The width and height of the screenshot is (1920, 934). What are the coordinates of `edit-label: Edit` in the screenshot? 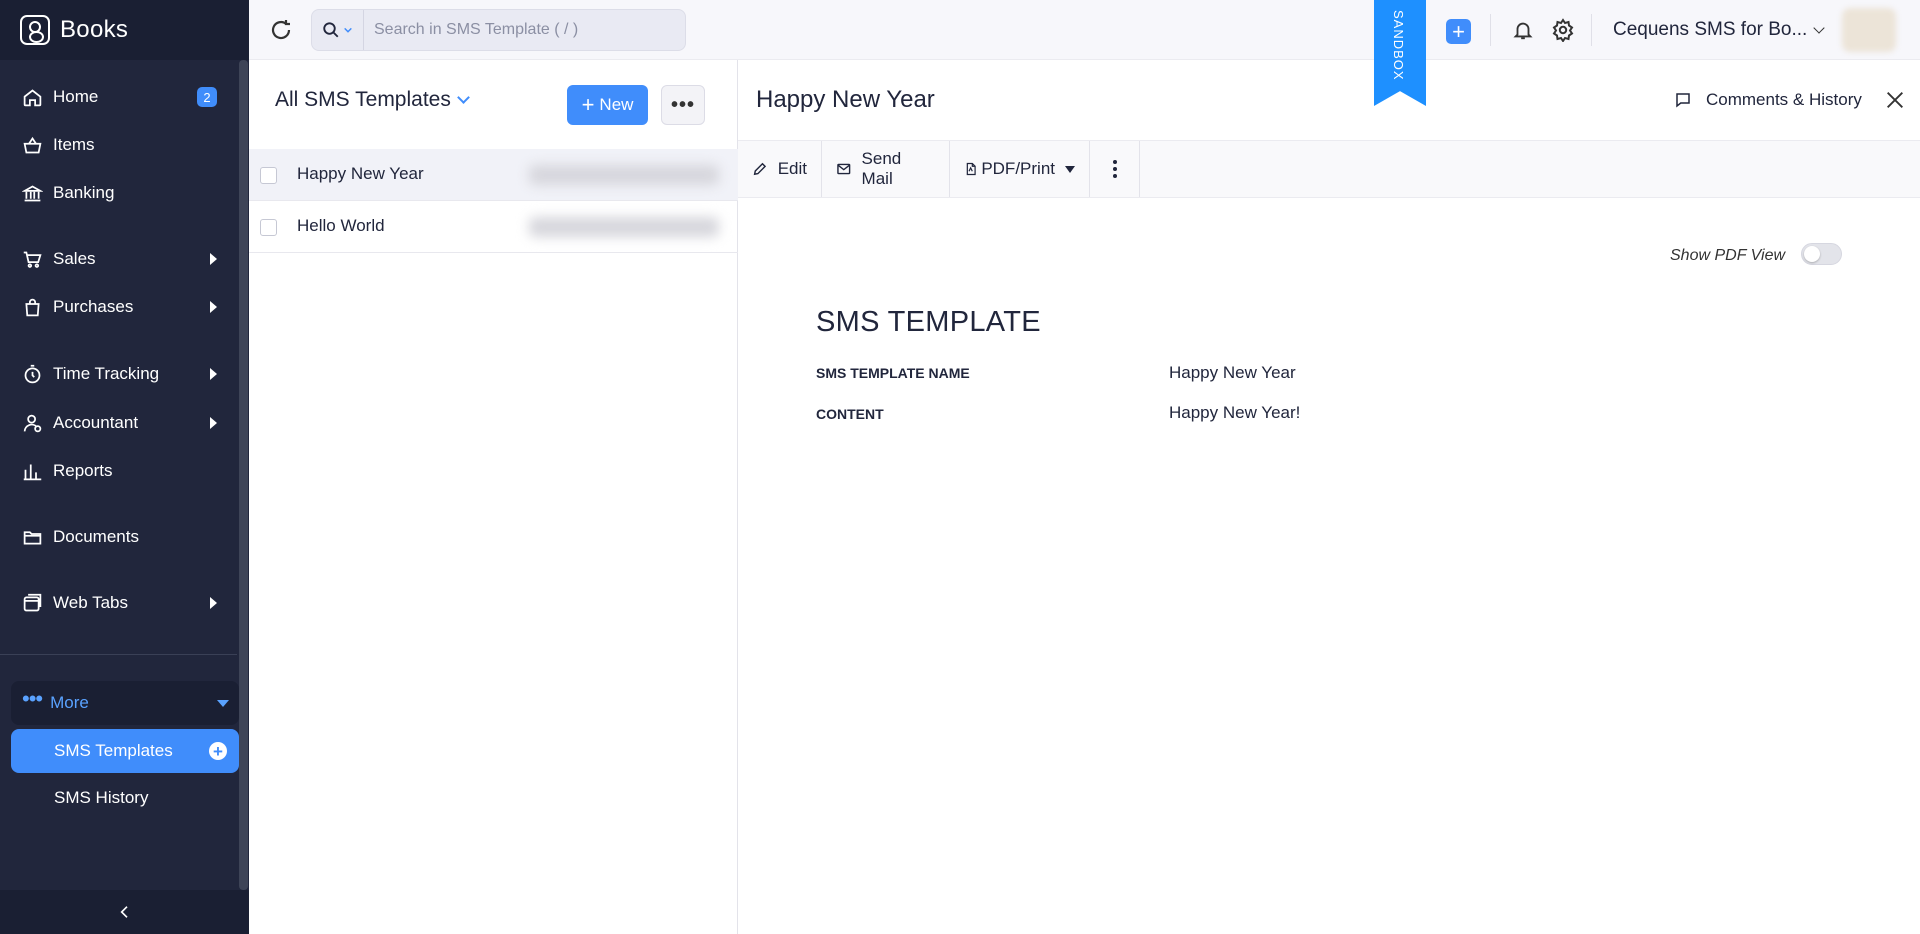 It's located at (792, 168).